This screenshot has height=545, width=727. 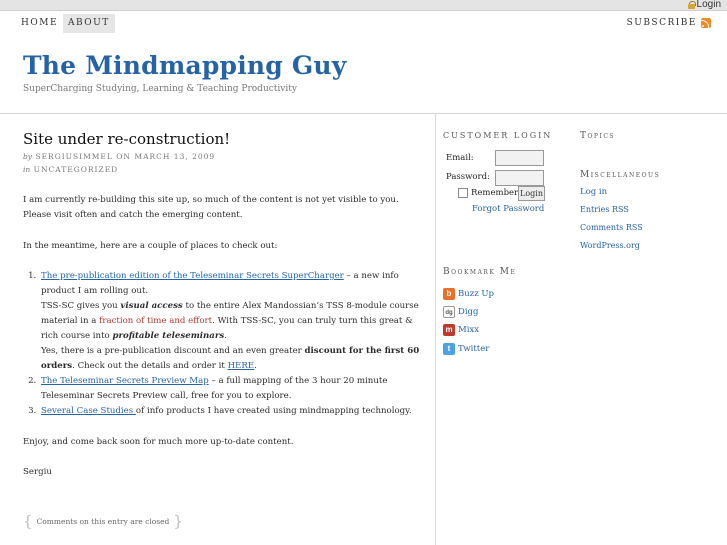 I want to click on comments-closed-notice: { Comments on this entry are closed }, so click(x=103, y=521).